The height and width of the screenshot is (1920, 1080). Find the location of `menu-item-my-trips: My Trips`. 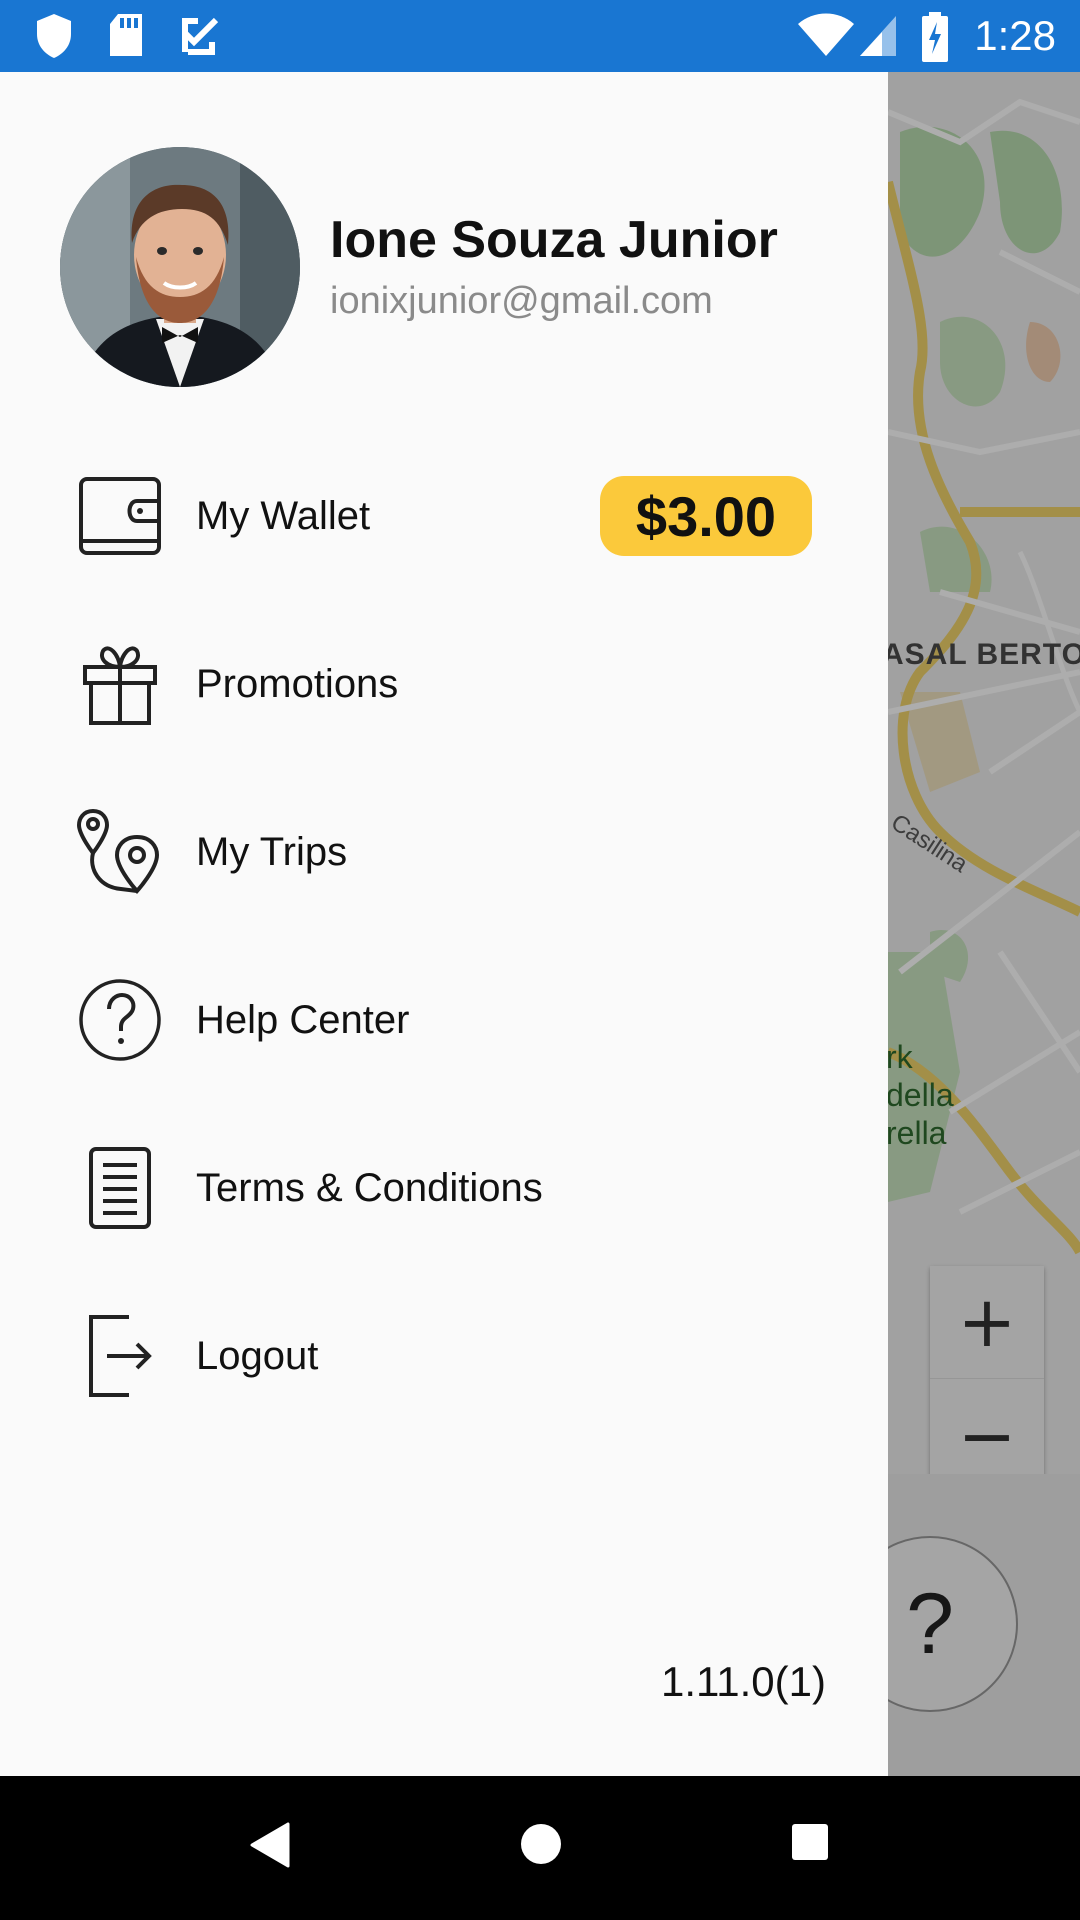

menu-item-my-trips: My Trips is located at coordinates (444, 852).